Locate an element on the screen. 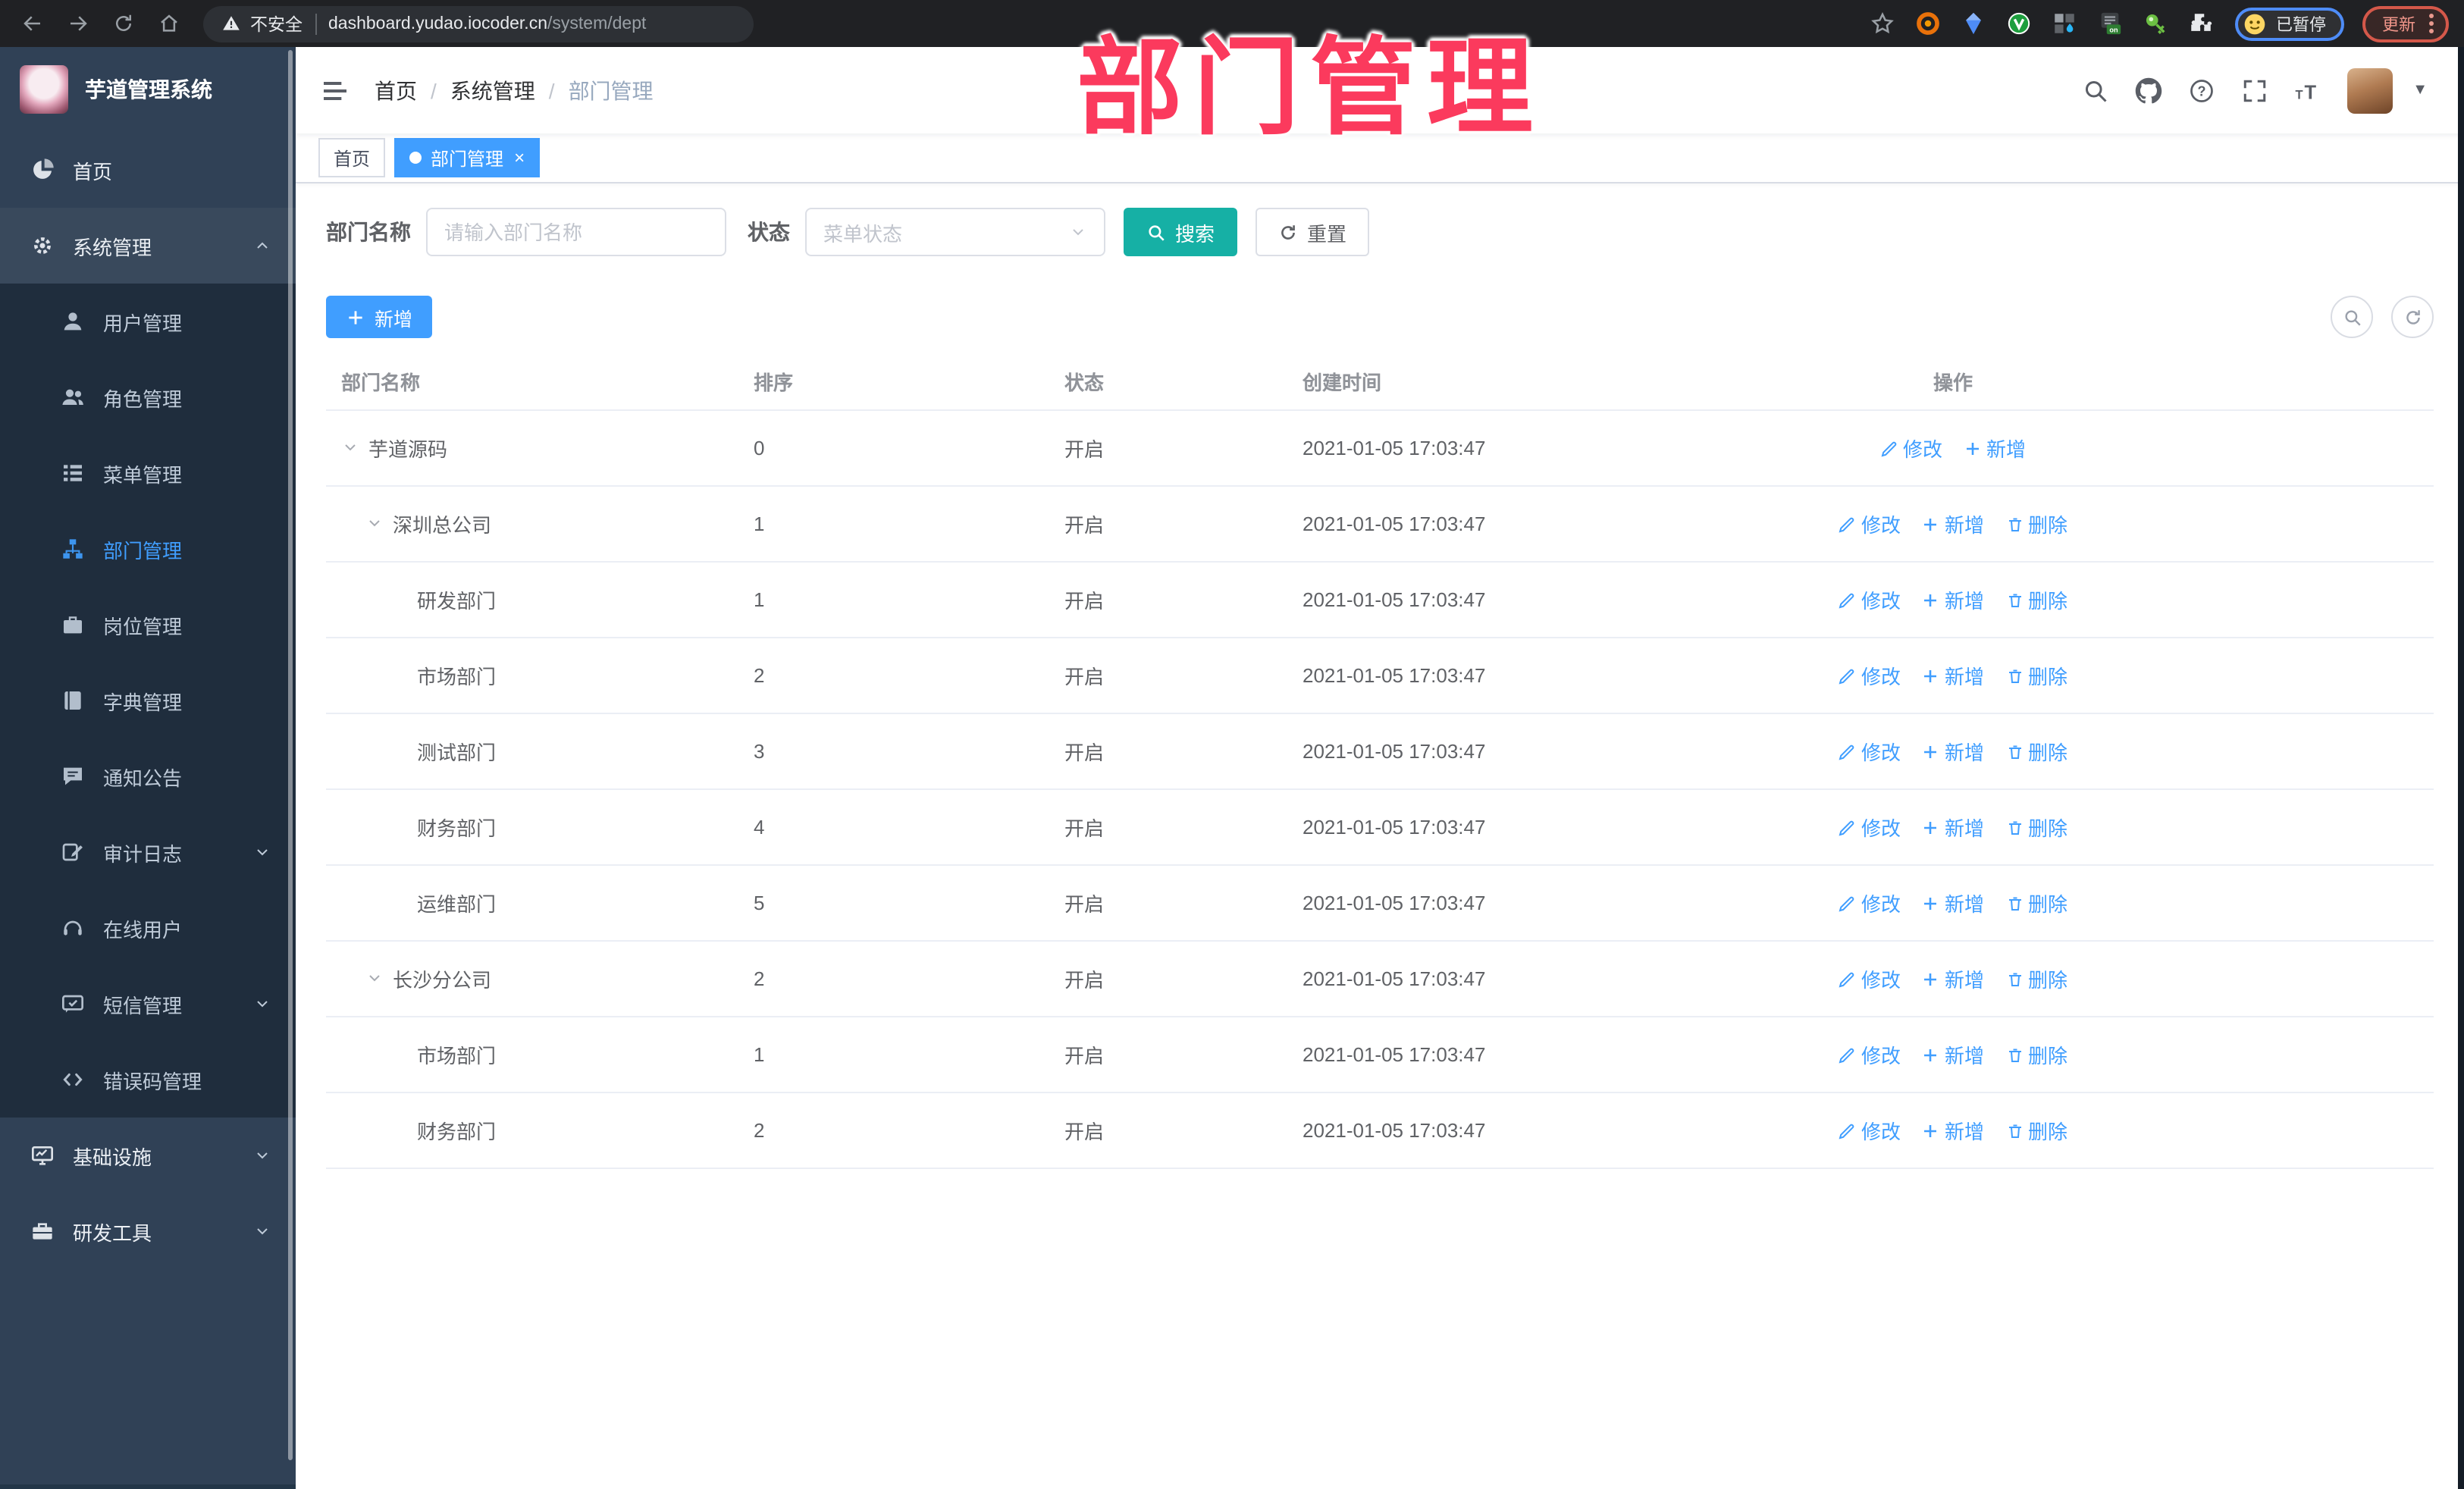 The height and width of the screenshot is (1489, 2464). browser-profile-chip: 已暂停 is located at coordinates (2290, 23).